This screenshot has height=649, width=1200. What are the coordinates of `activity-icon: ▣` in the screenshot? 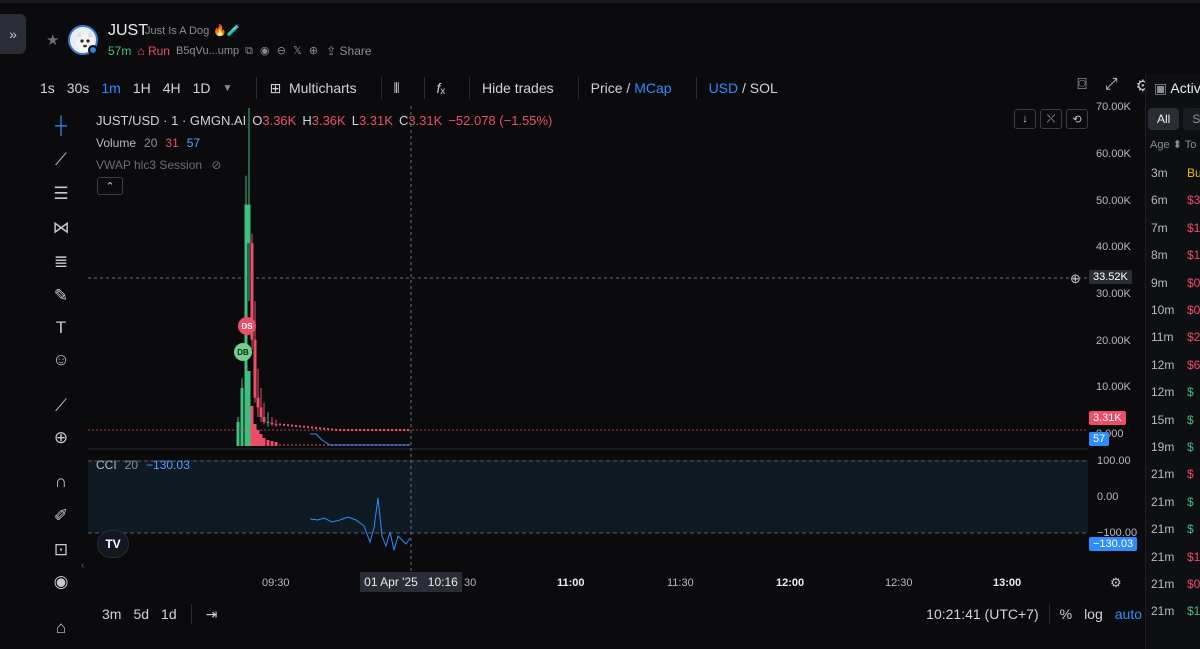 It's located at (1161, 88).